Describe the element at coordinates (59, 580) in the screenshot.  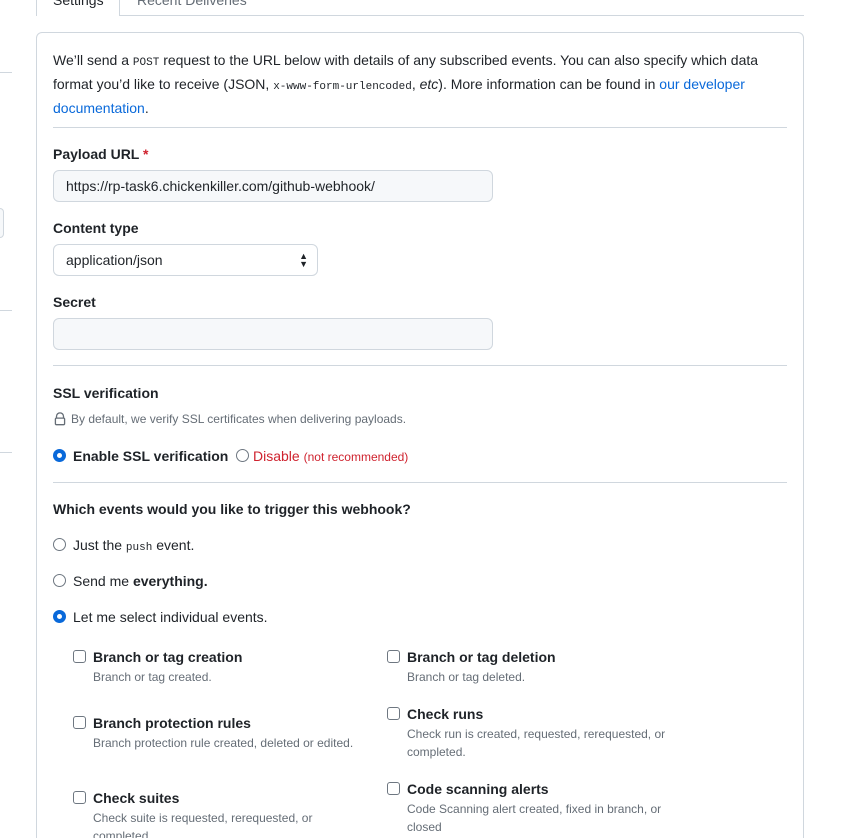
I see `everything-radio` at that location.